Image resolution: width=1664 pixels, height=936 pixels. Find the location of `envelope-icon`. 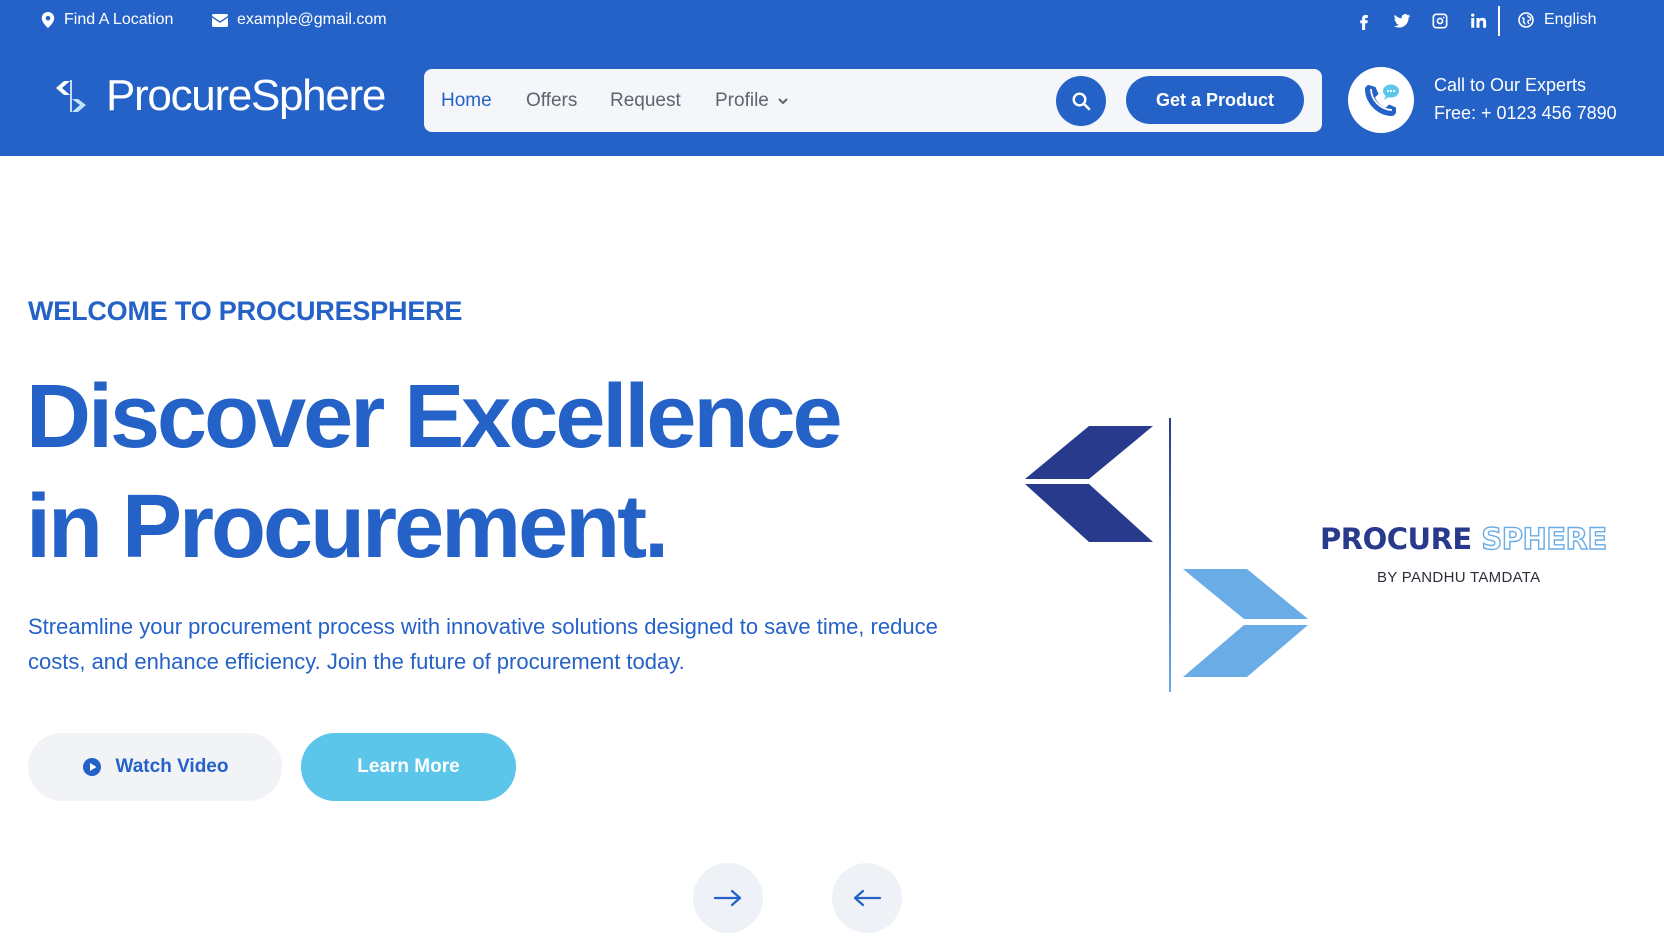

envelope-icon is located at coordinates (220, 20).